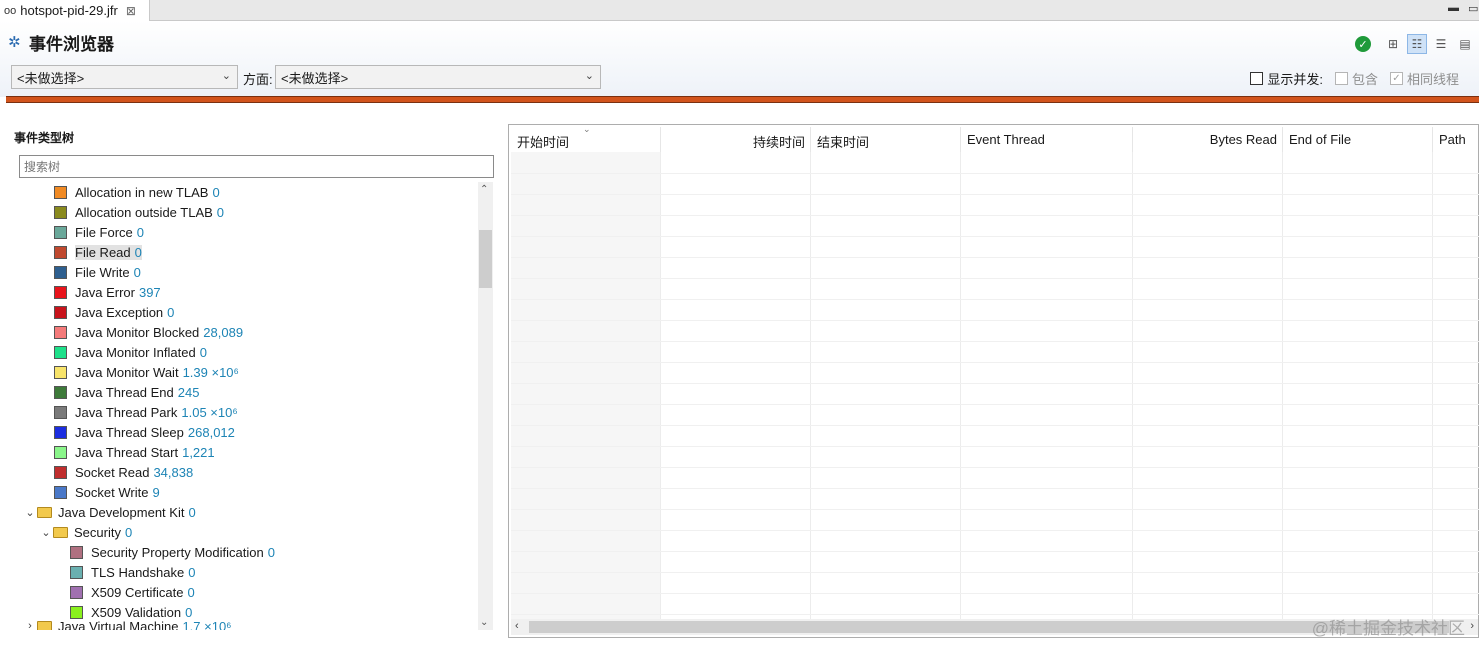 This screenshot has width=1479, height=655. Describe the element at coordinates (137, 392) in the screenshot. I see `tree-item-text: Java Thread End 245` at that location.